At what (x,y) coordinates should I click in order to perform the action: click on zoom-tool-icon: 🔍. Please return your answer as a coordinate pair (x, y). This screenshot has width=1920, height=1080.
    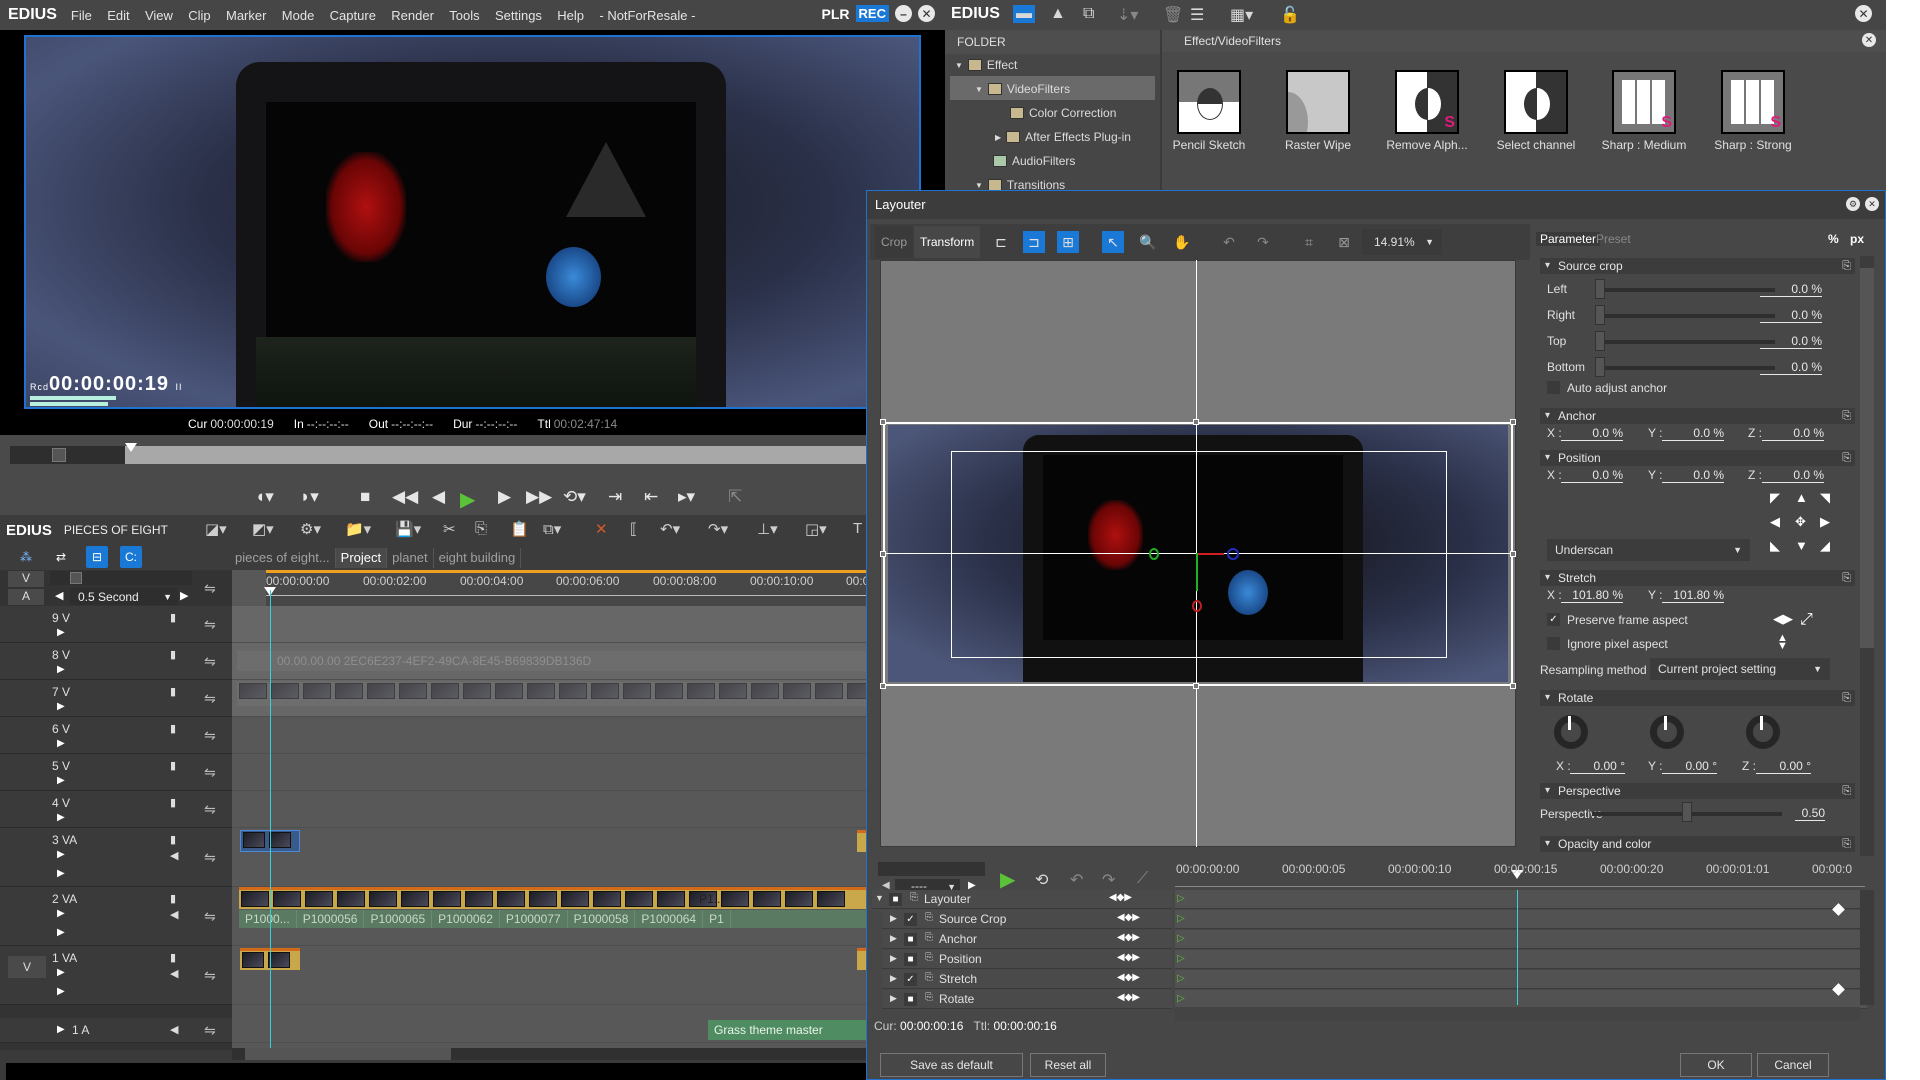
    Looking at the image, I should click on (1148, 242).